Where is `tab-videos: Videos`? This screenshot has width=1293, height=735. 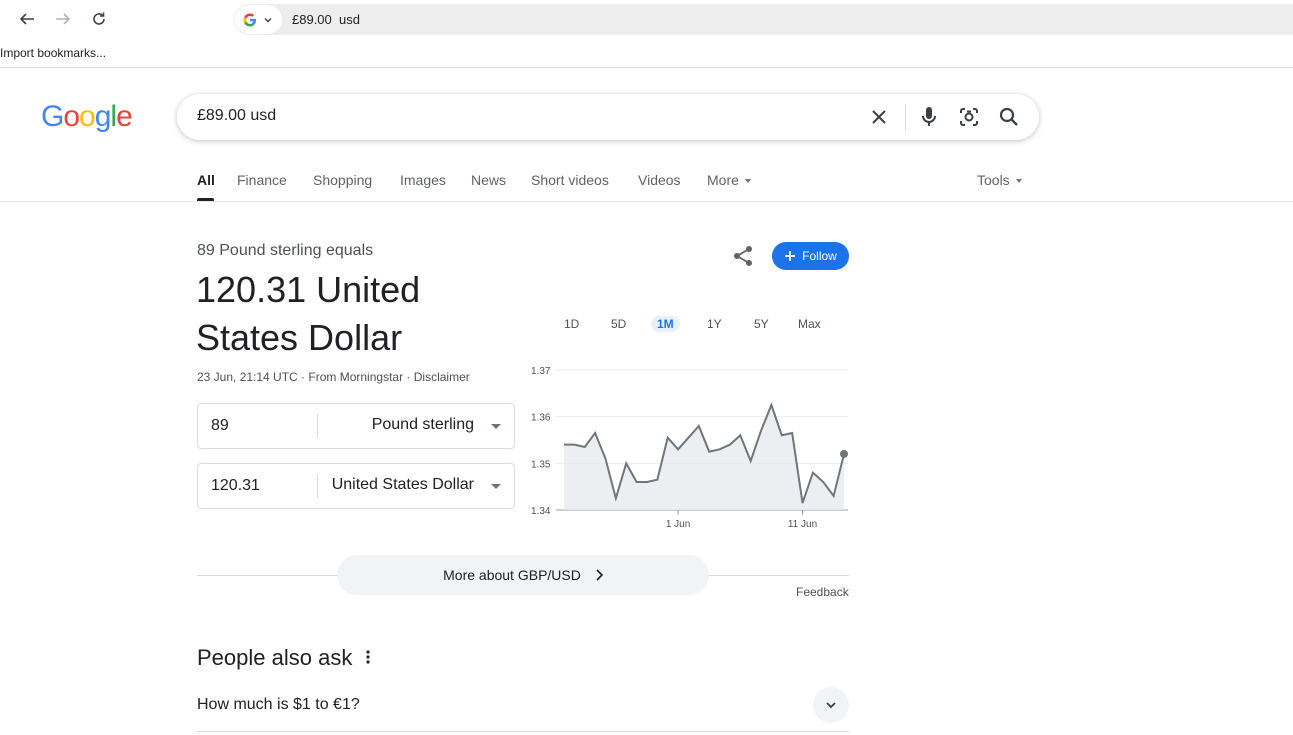
tab-videos: Videos is located at coordinates (659, 180).